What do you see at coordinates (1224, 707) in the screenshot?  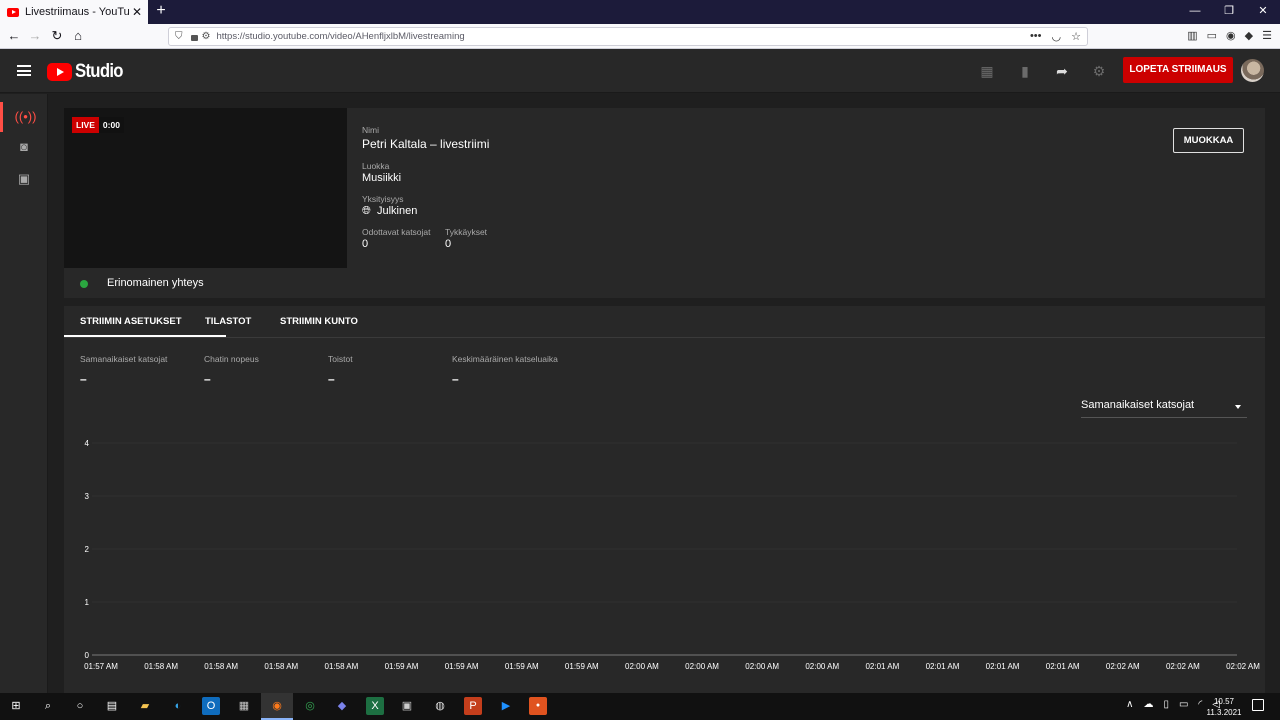 I see `system-clock: 10.57 11.3.2021` at bounding box center [1224, 707].